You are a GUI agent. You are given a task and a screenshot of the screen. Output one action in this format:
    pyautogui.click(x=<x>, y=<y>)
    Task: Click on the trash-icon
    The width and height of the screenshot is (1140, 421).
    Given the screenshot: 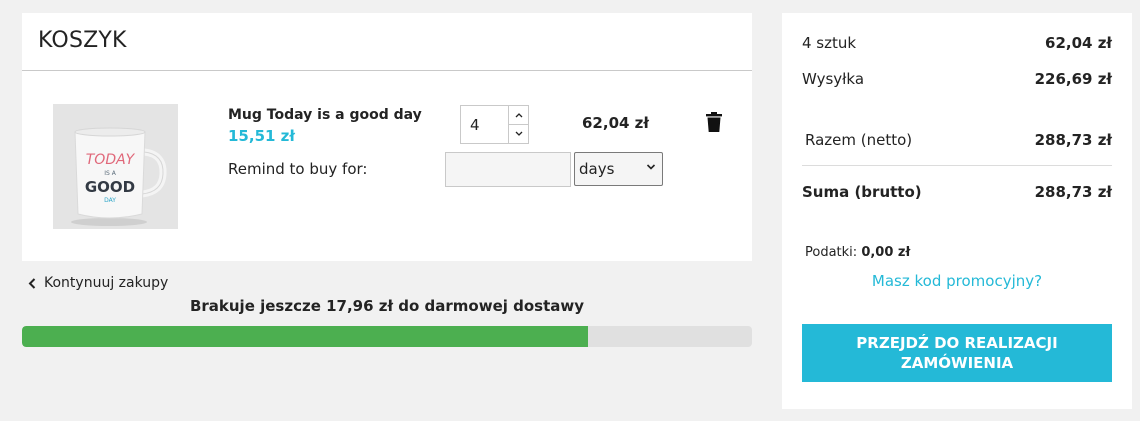 What is the action you would take?
    pyautogui.click(x=714, y=122)
    